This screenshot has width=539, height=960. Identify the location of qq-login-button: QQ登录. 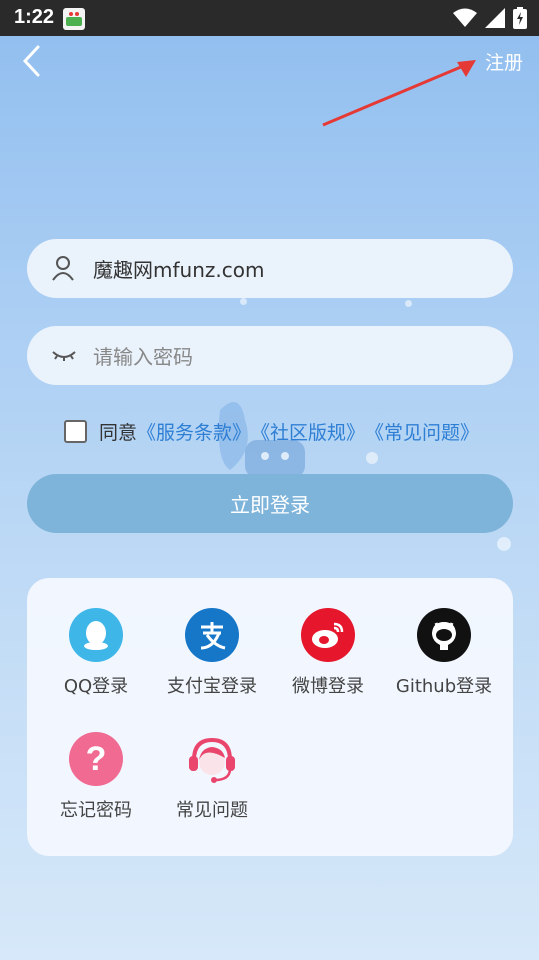
(96, 653).